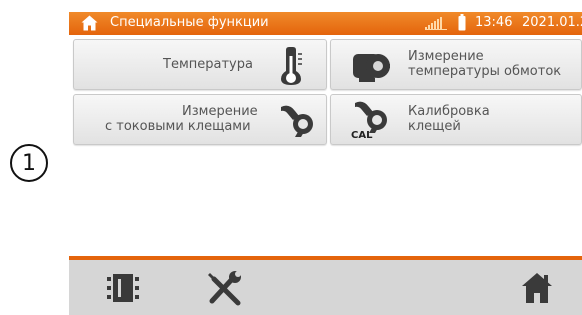 This screenshot has height=315, width=582. Describe the element at coordinates (297, 121) in the screenshot. I see `current-clamp-icon` at that location.